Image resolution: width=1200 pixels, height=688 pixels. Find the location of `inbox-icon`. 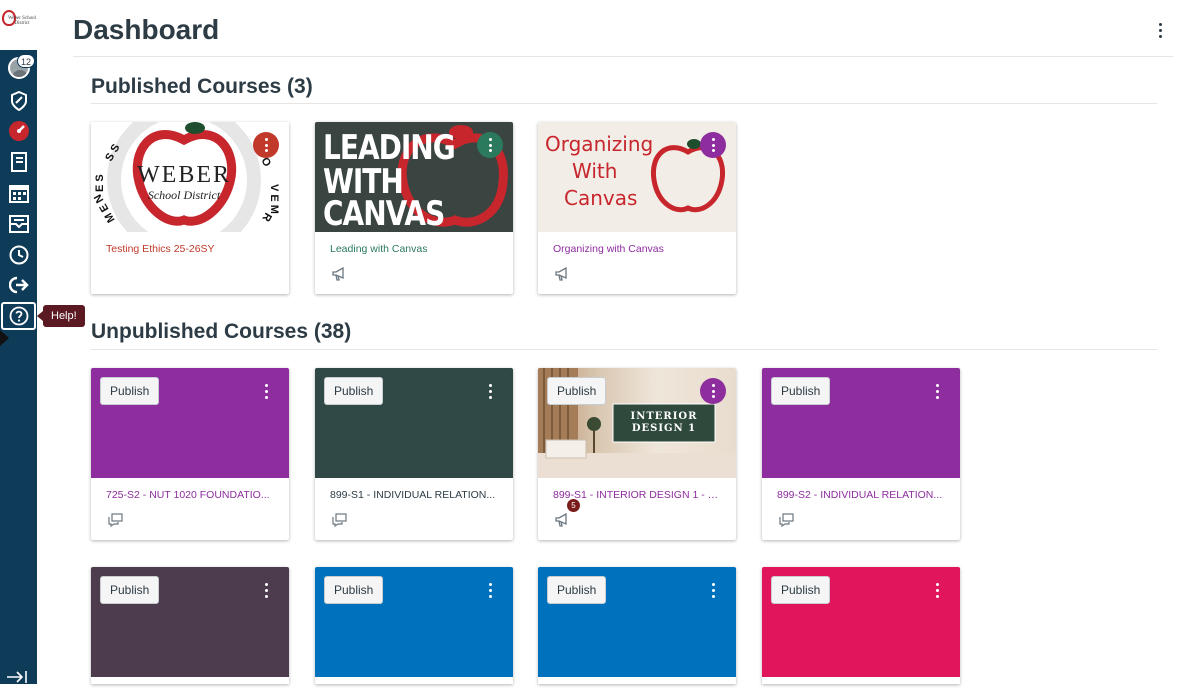

inbox-icon is located at coordinates (18, 224).